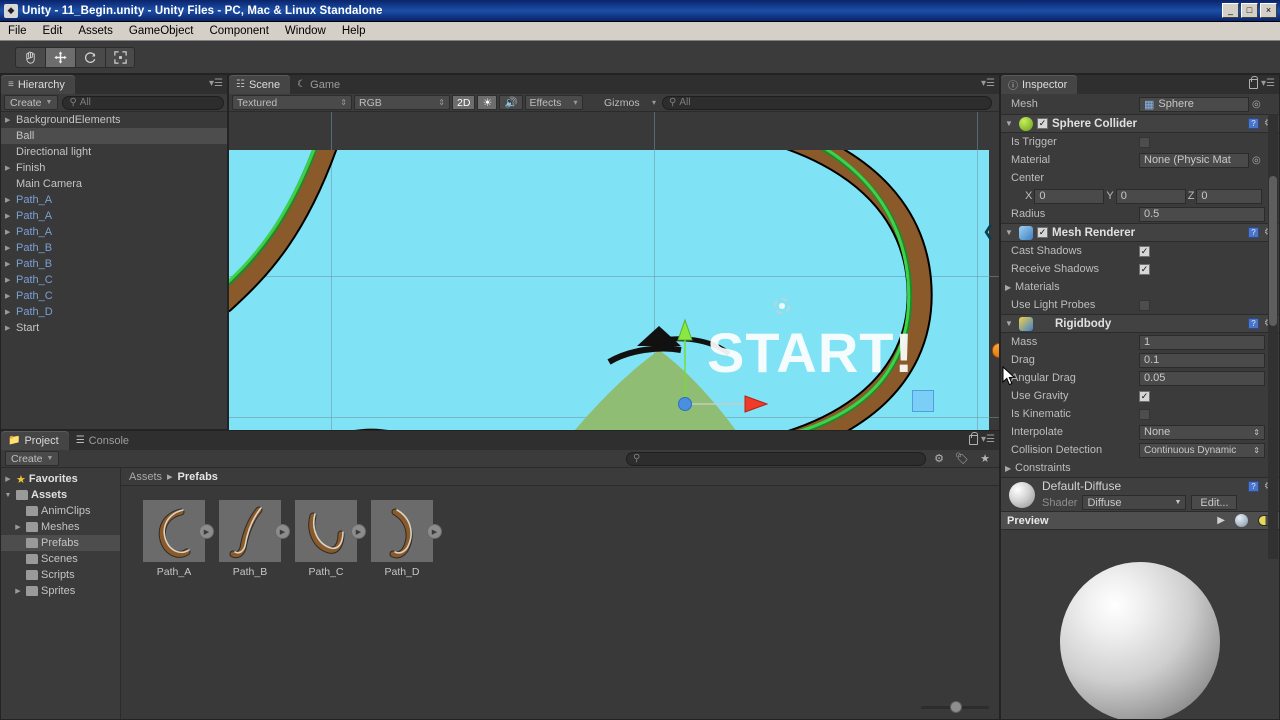  I want to click on project-tree-item: ▶ Sprites, so click(60, 591).